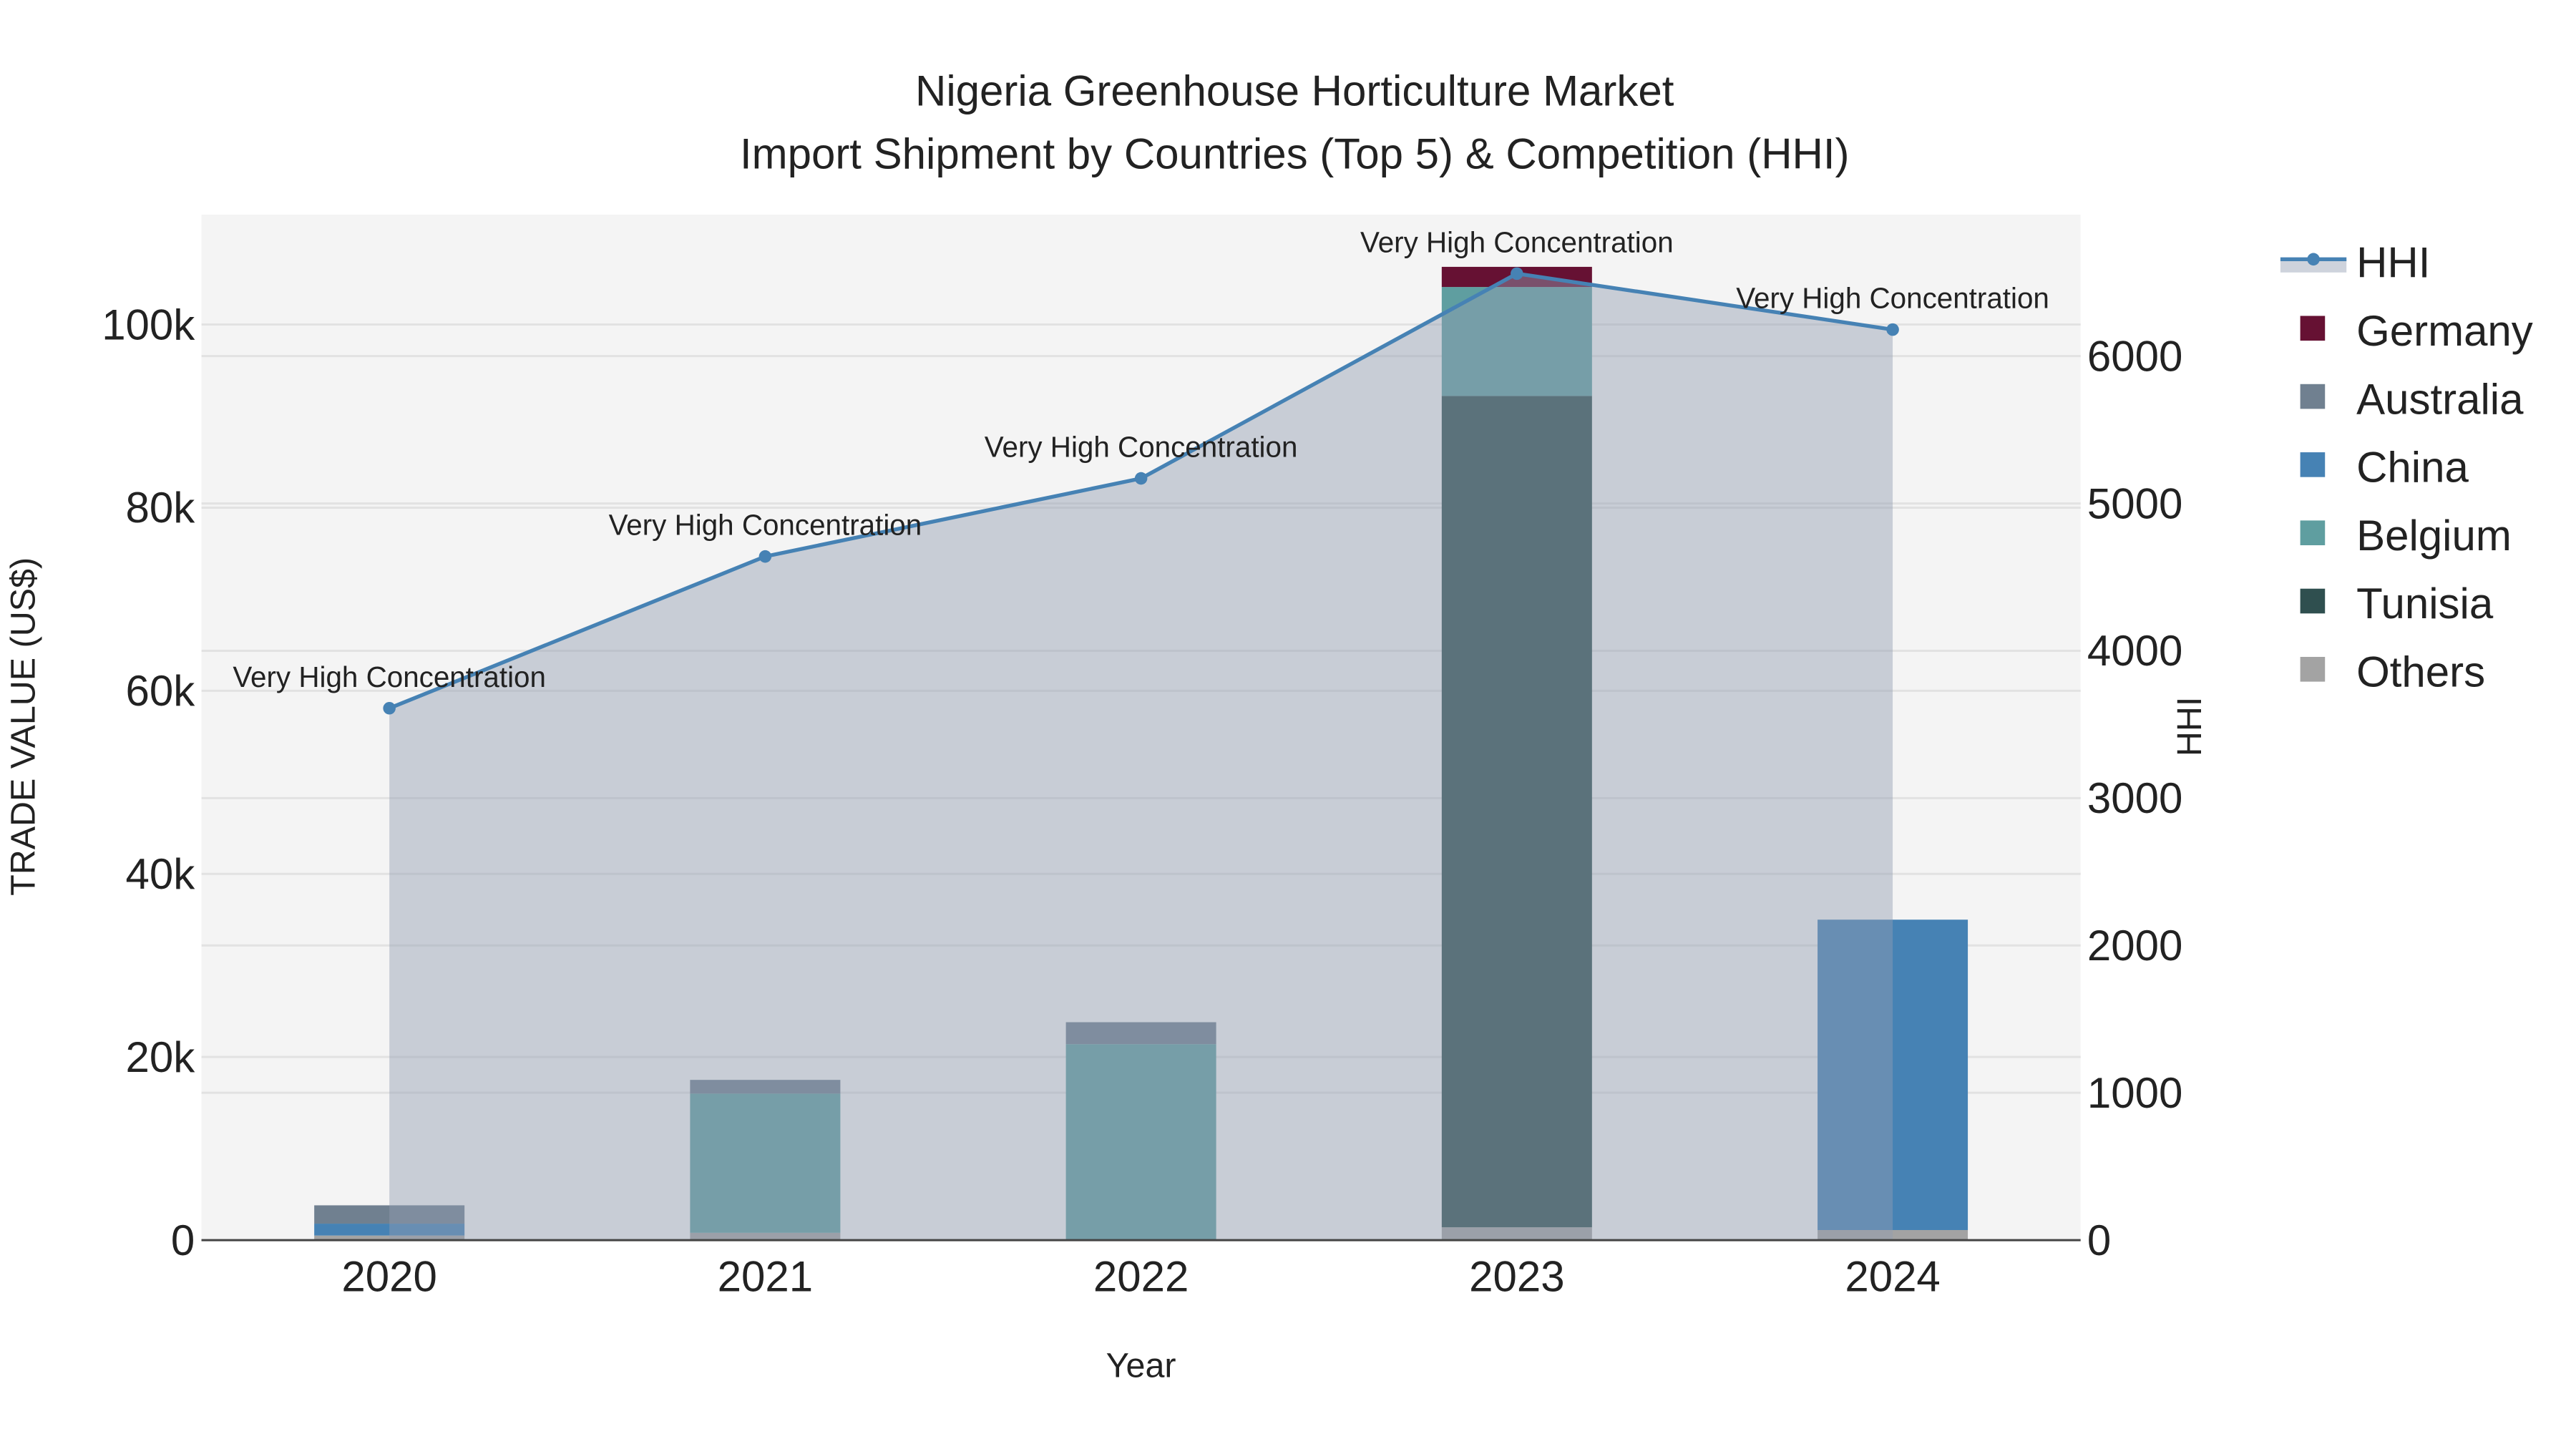 Image resolution: width=2576 pixels, height=1449 pixels. I want to click on y-tick-label: 0, so click(183, 1240).